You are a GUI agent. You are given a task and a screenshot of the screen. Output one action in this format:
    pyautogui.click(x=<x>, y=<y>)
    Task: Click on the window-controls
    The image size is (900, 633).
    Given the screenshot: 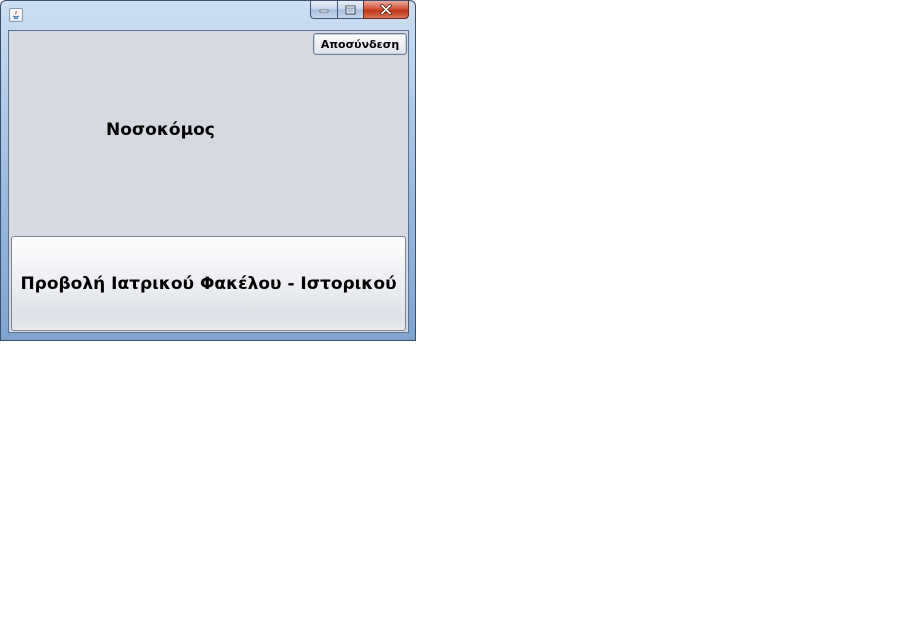 What is the action you would take?
    pyautogui.click(x=359, y=10)
    